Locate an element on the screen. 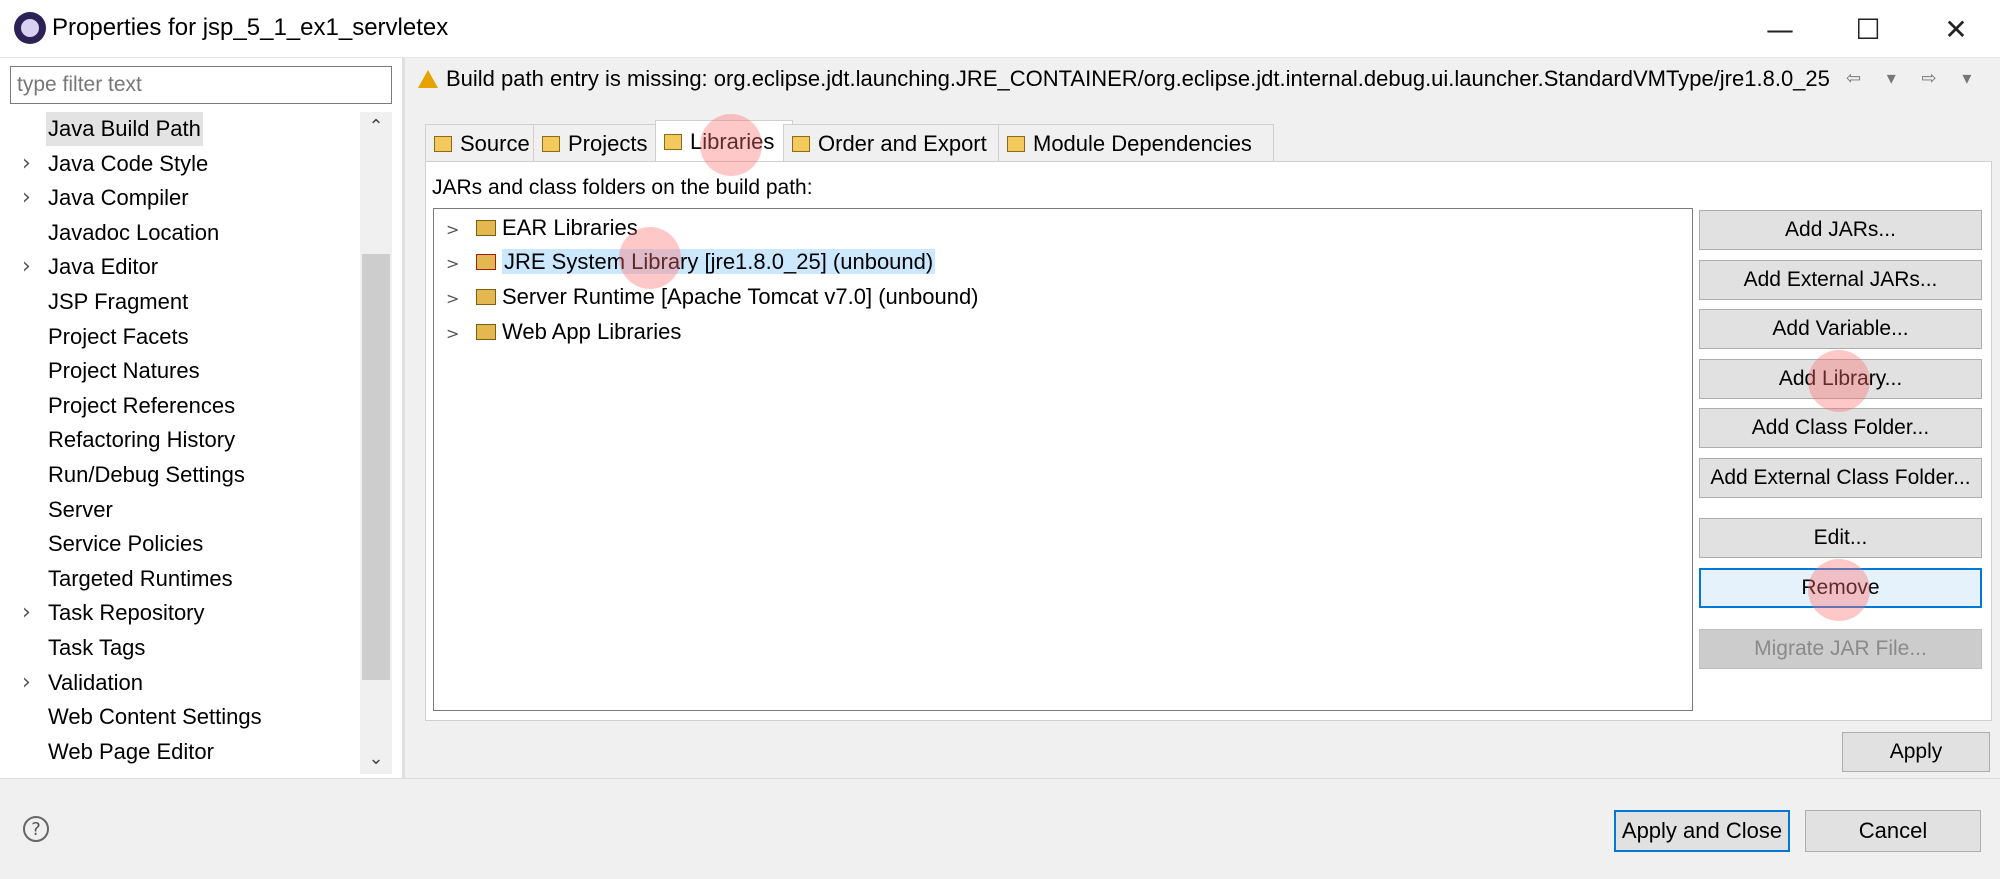  tab-module-dependencies: Module Dependencies is located at coordinates (1136, 143).